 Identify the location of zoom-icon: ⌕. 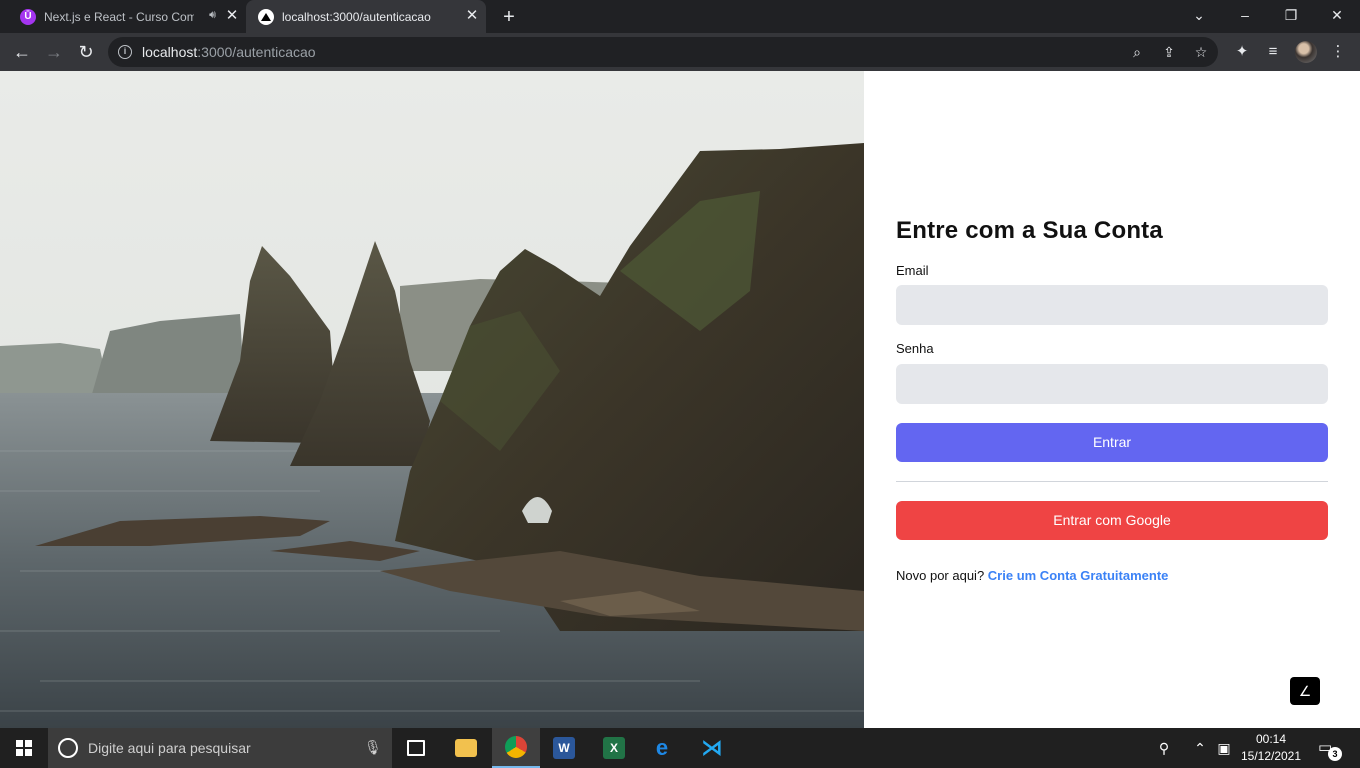
(1137, 52).